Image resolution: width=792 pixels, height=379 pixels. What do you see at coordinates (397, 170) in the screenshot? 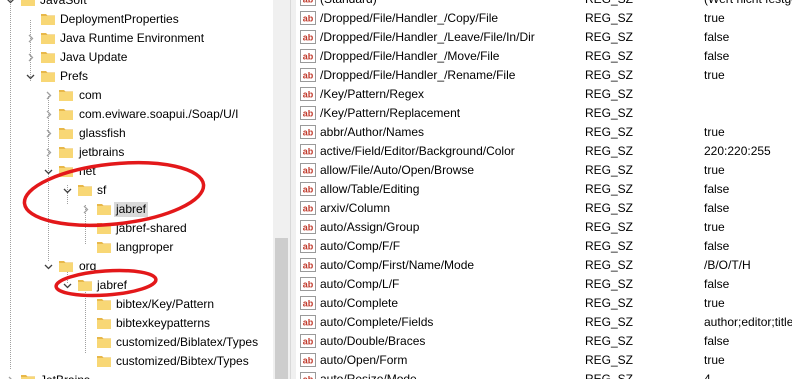
I see `value-name: allow/File/Auto/Open/Browse` at bounding box center [397, 170].